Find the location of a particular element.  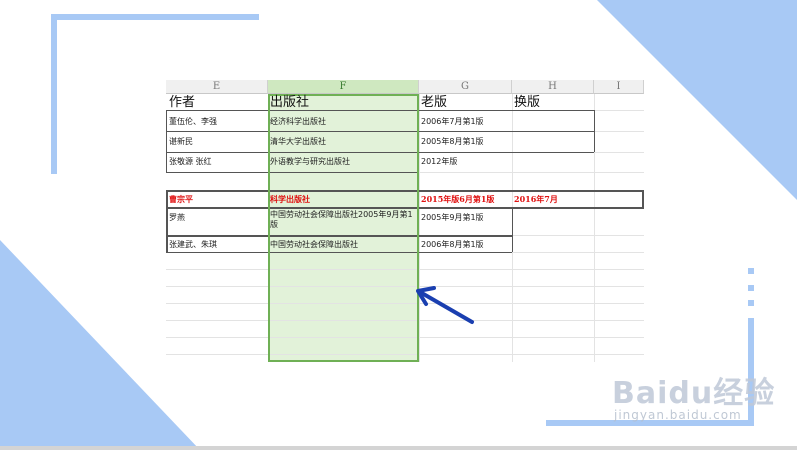

column-header-h: H is located at coordinates (553, 87).